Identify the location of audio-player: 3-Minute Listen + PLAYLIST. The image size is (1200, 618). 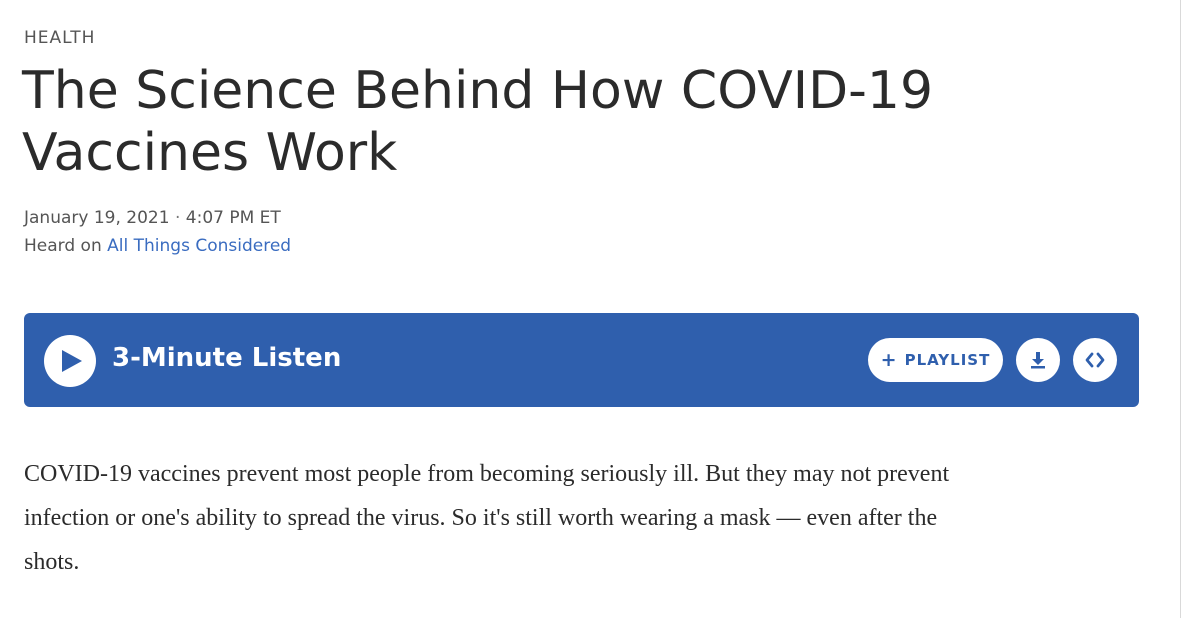
(581, 360).